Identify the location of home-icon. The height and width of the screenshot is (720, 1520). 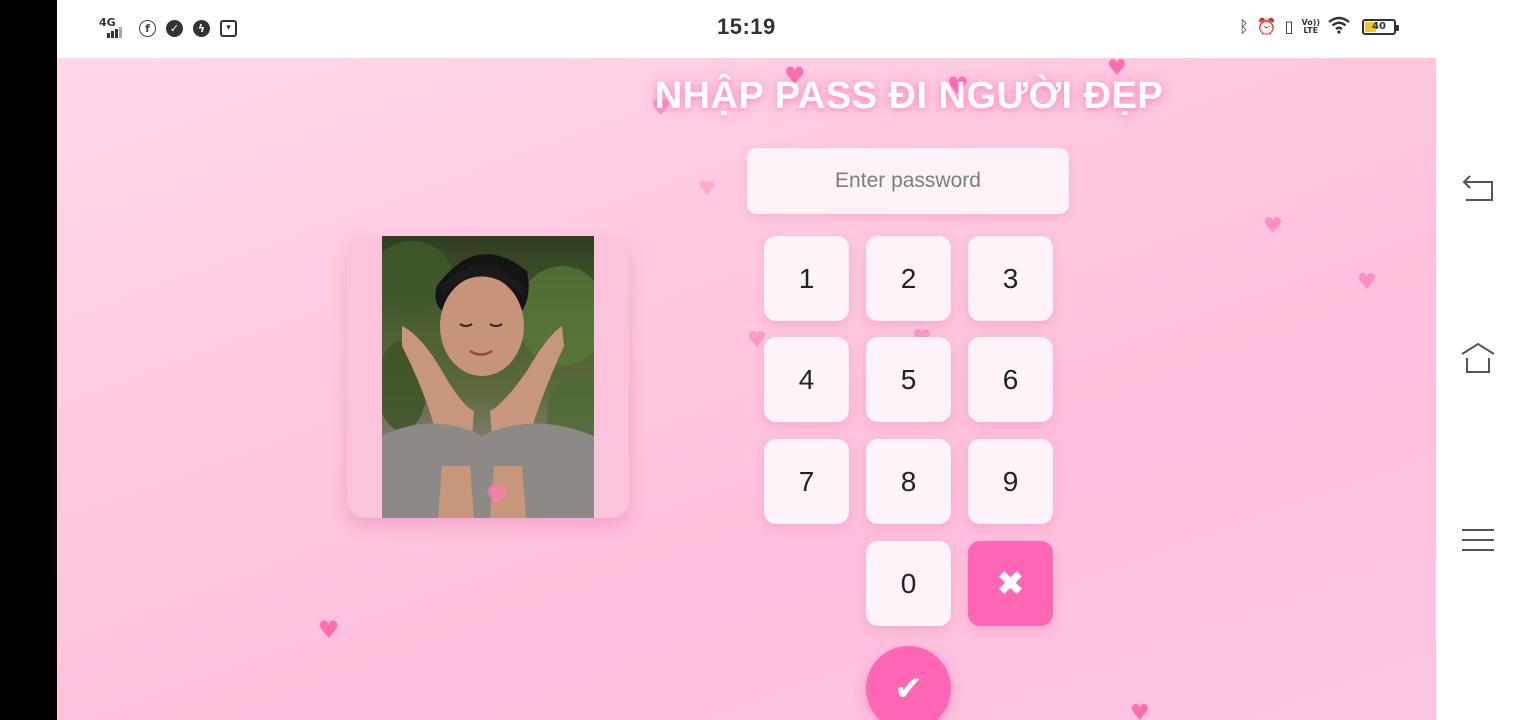
(1478, 358).